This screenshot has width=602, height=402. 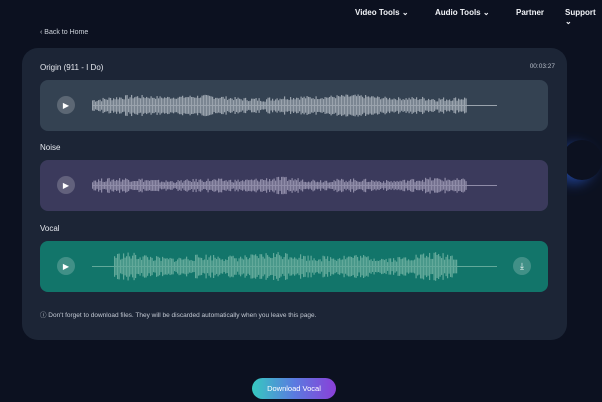 I want to click on vocal-waveform, so click(x=294, y=266).